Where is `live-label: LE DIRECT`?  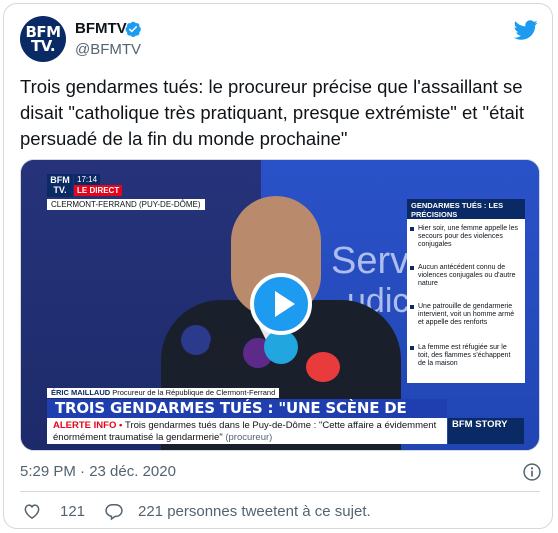 live-label: LE DIRECT is located at coordinates (98, 190).